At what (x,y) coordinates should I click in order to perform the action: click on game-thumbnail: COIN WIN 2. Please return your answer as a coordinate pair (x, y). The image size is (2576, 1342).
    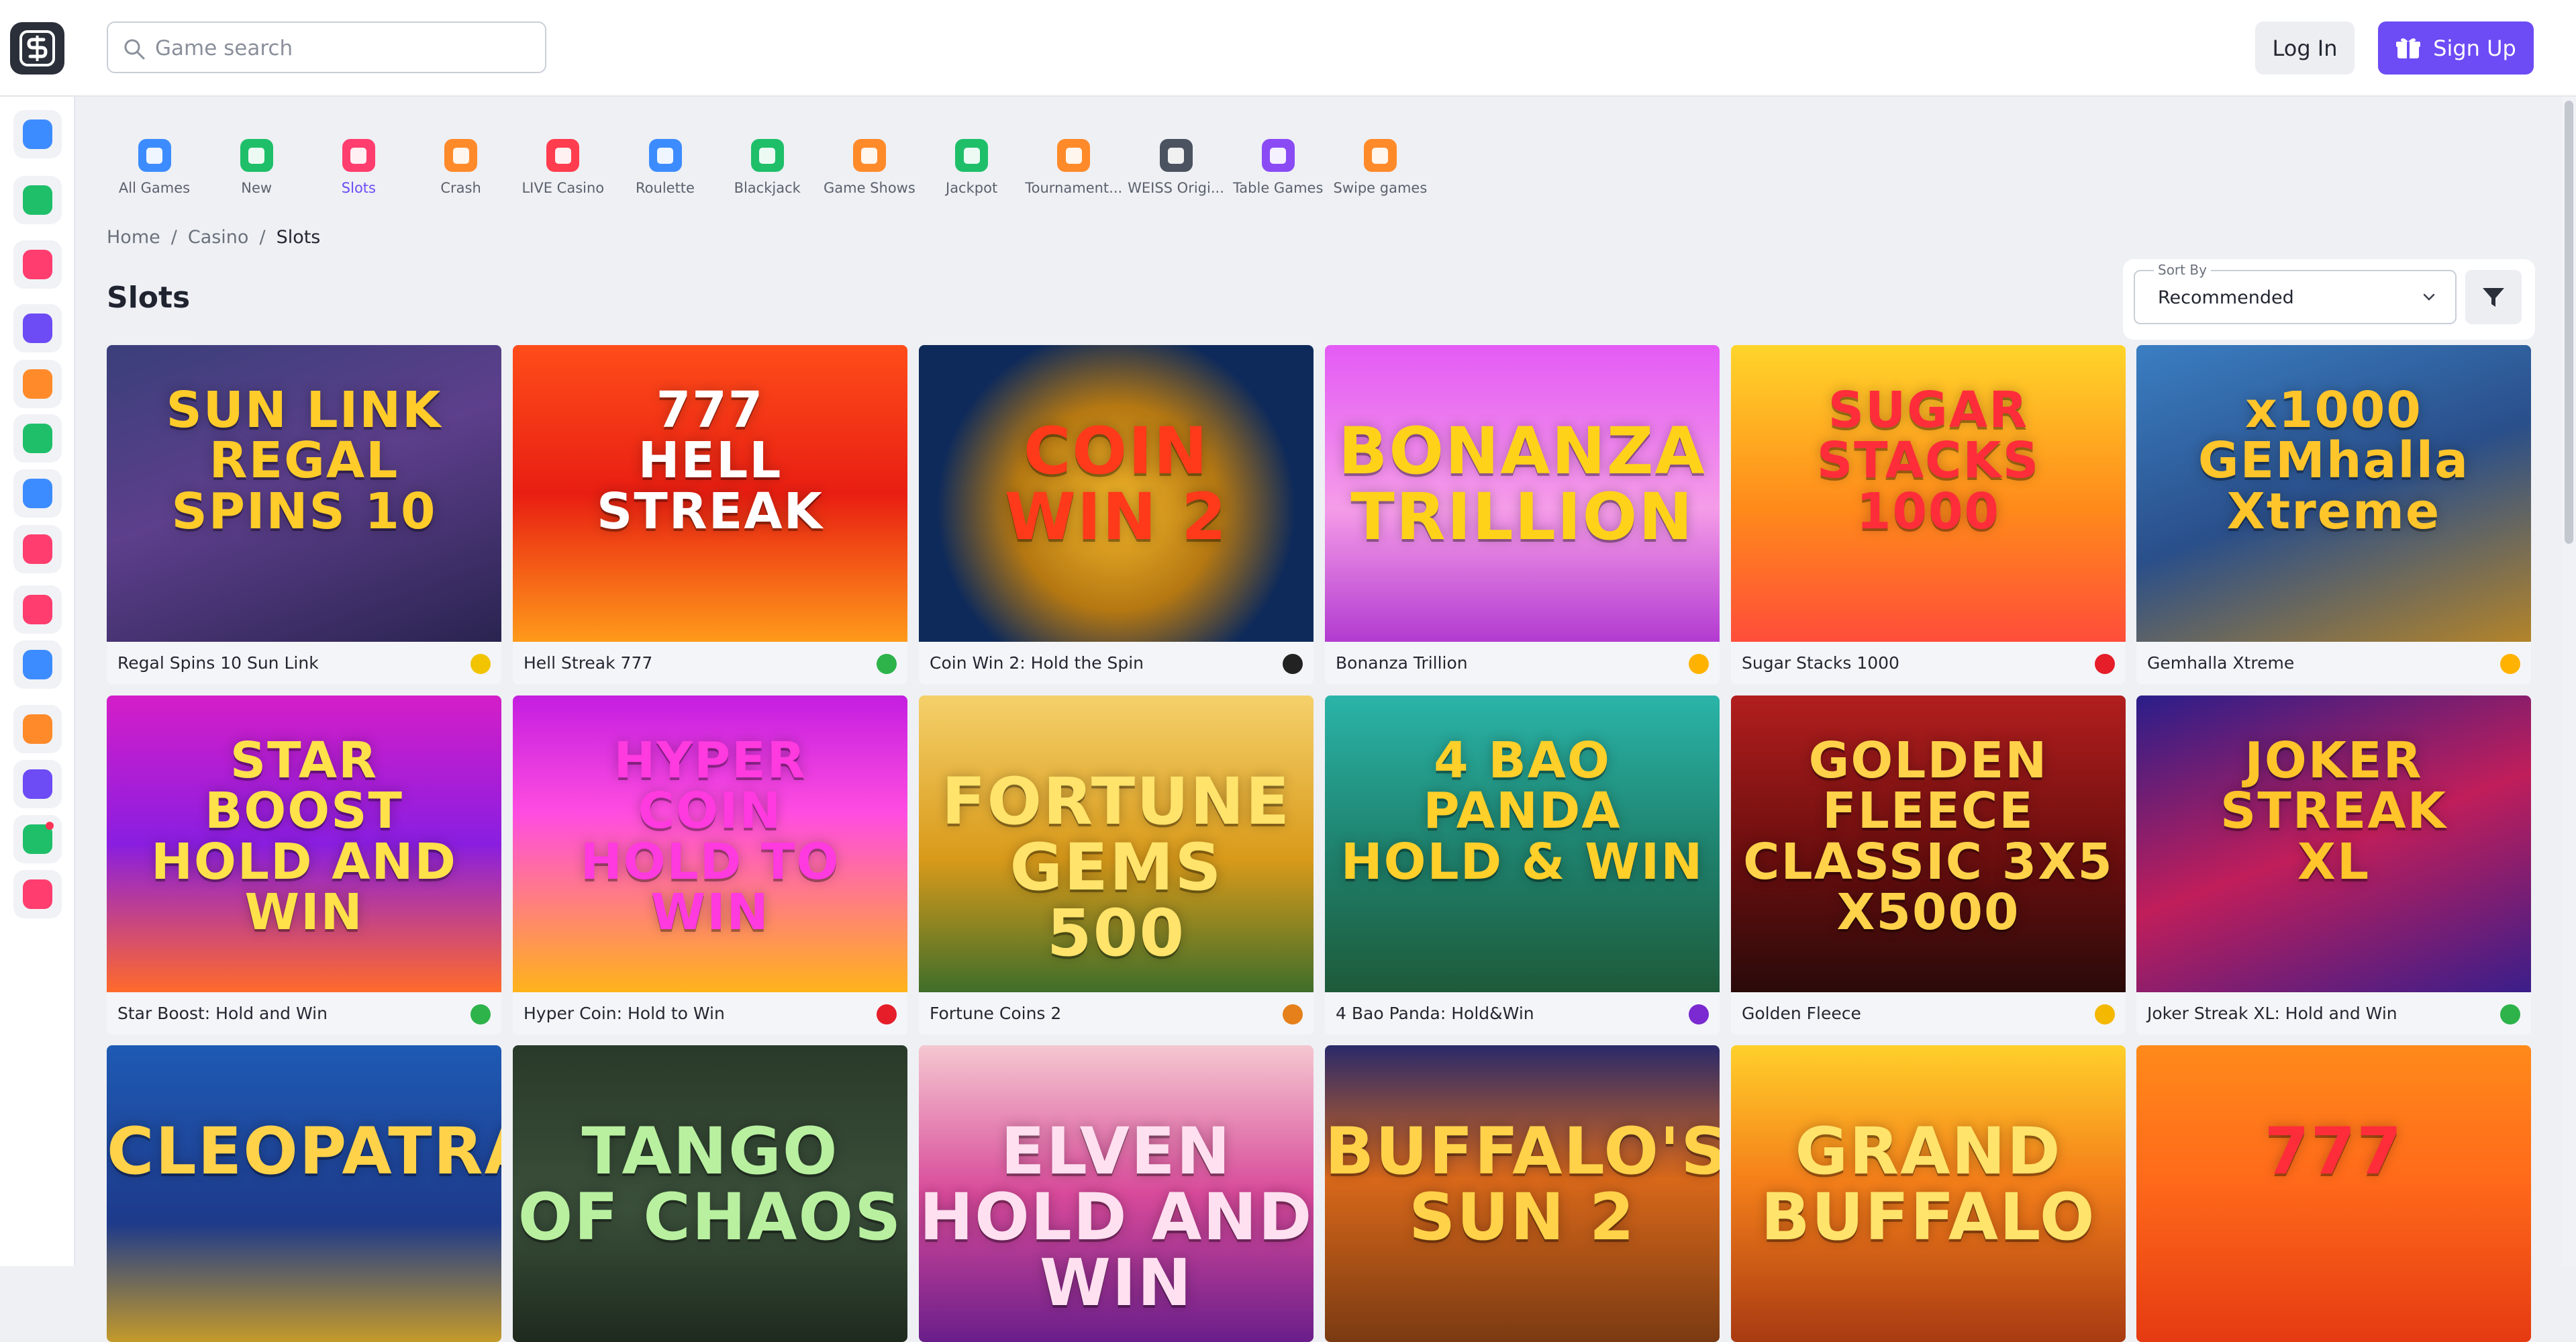
    Looking at the image, I should click on (1116, 494).